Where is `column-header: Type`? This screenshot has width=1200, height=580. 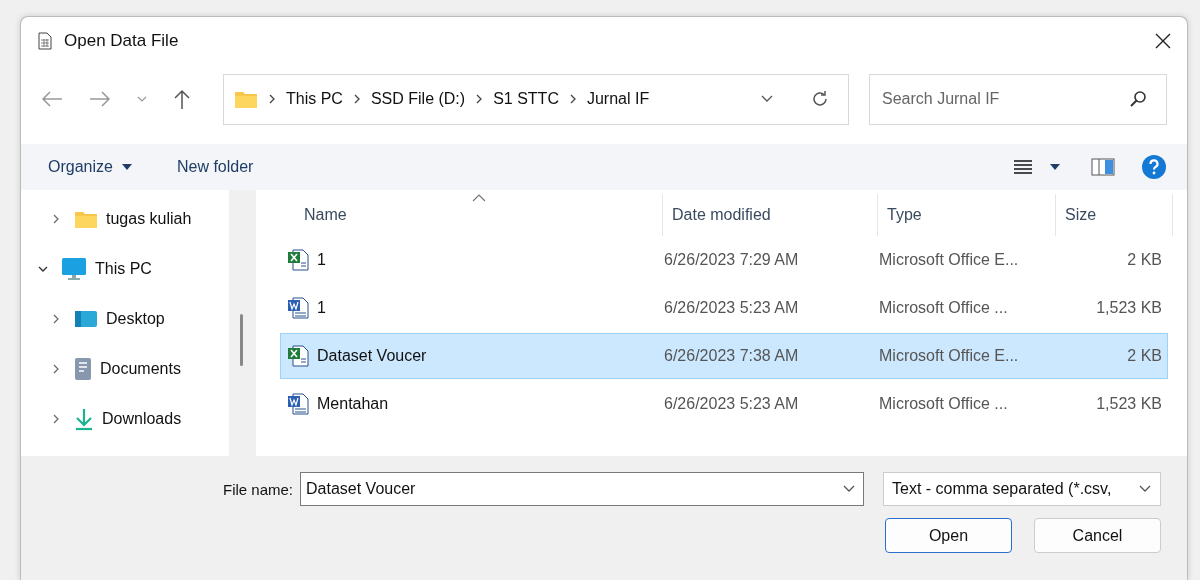 column-header: Type is located at coordinates (967, 215).